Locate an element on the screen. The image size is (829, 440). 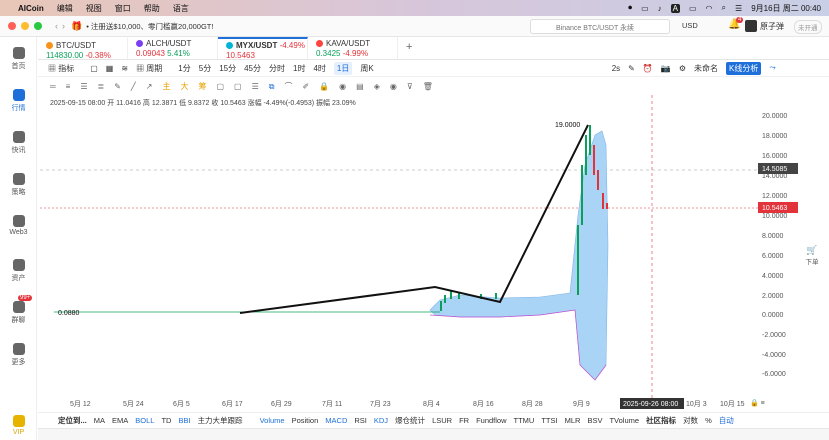
ind-tvolume: TVolume is located at coordinates (624, 420).